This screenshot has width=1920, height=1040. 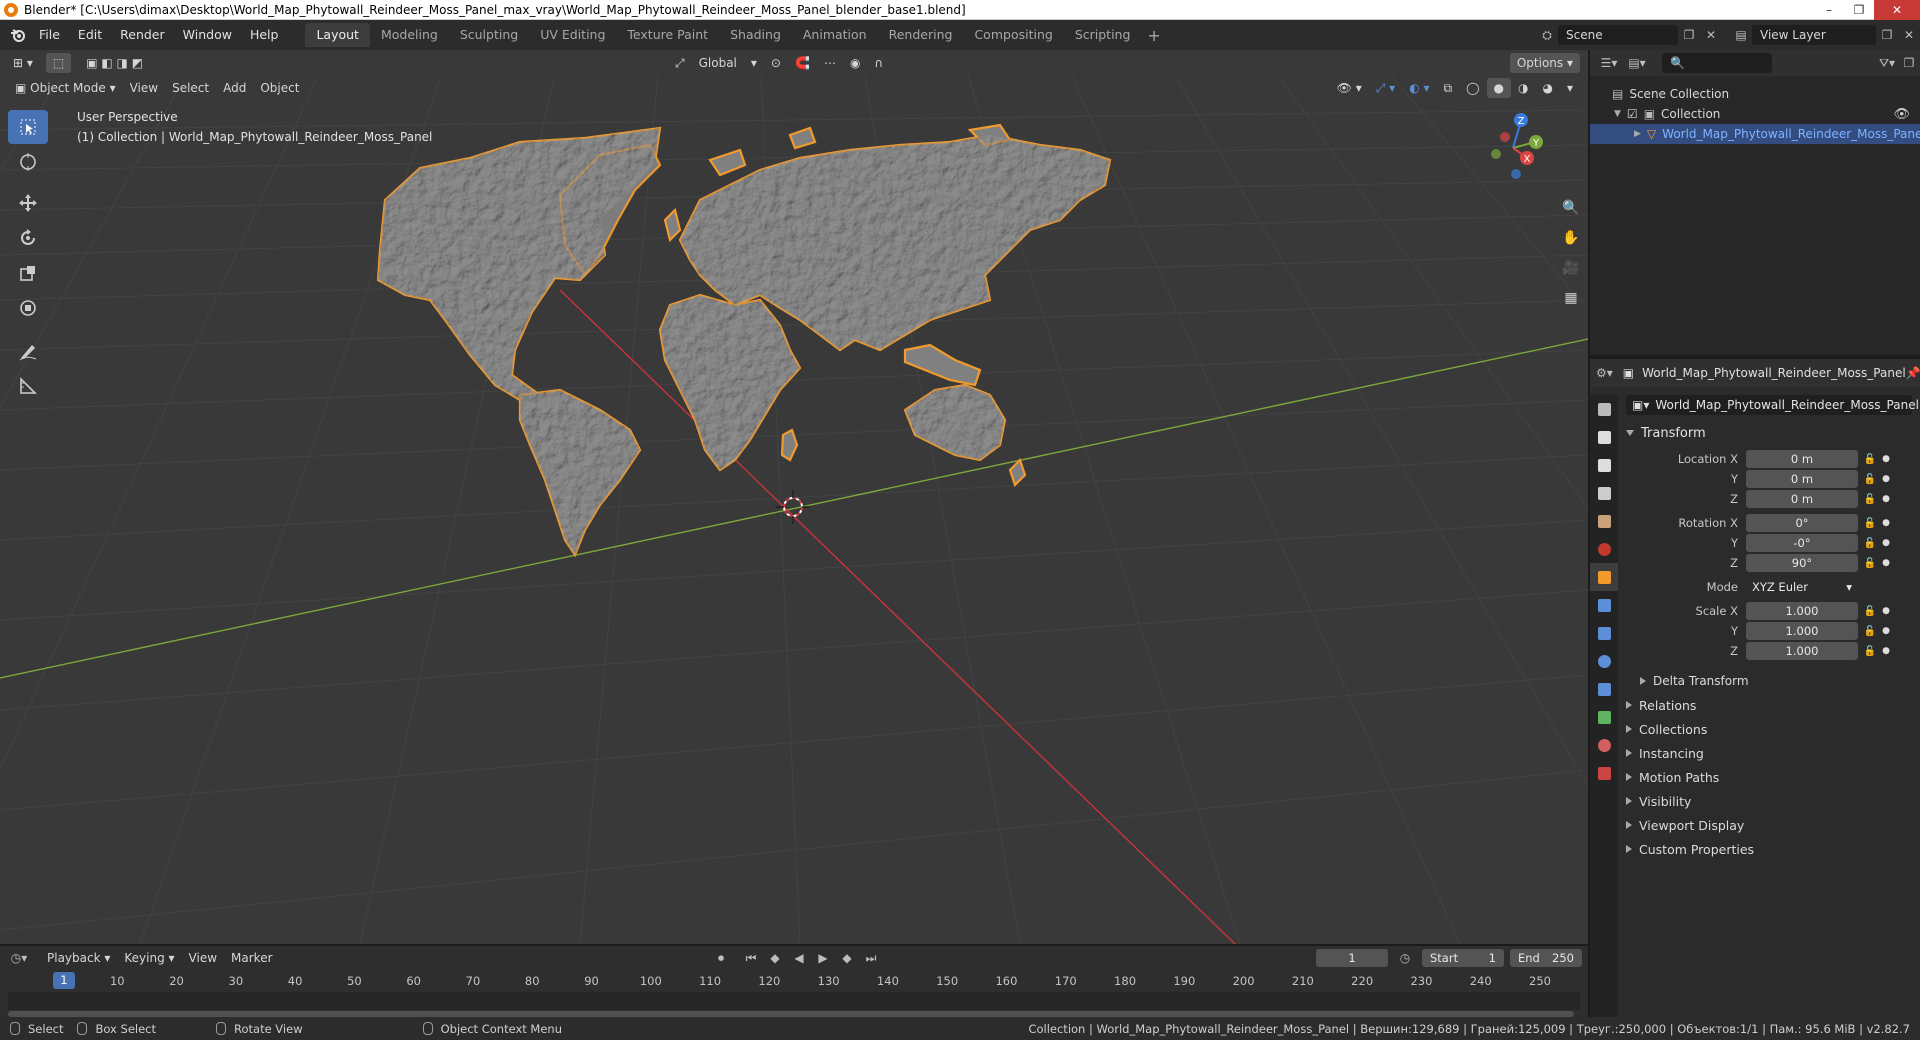 I want to click on play-reverse-icon: ◀, so click(x=799, y=958).